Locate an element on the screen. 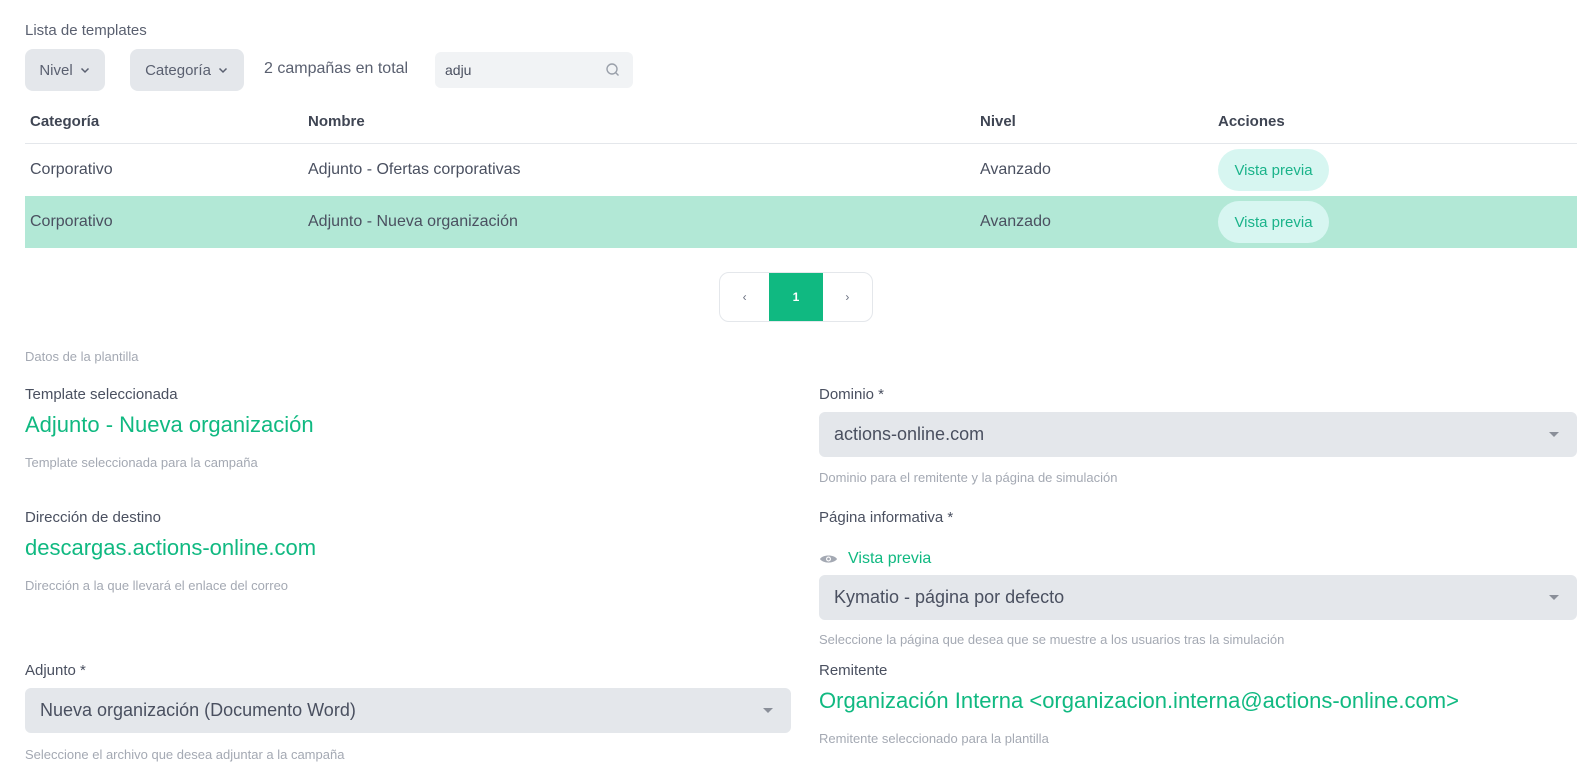 Image resolution: width=1595 pixels, height=770 pixels. pagina-value: Kymatio - página por defecto is located at coordinates (949, 597).